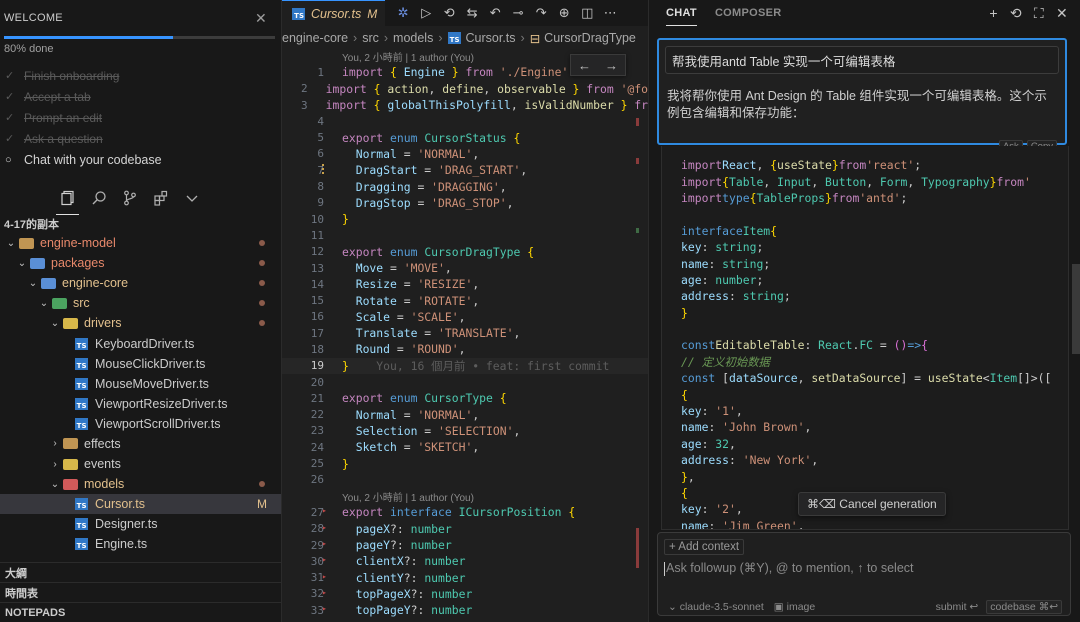  I want to click on code-line: 23 Selection = 'SELECTION',, so click(465, 431).